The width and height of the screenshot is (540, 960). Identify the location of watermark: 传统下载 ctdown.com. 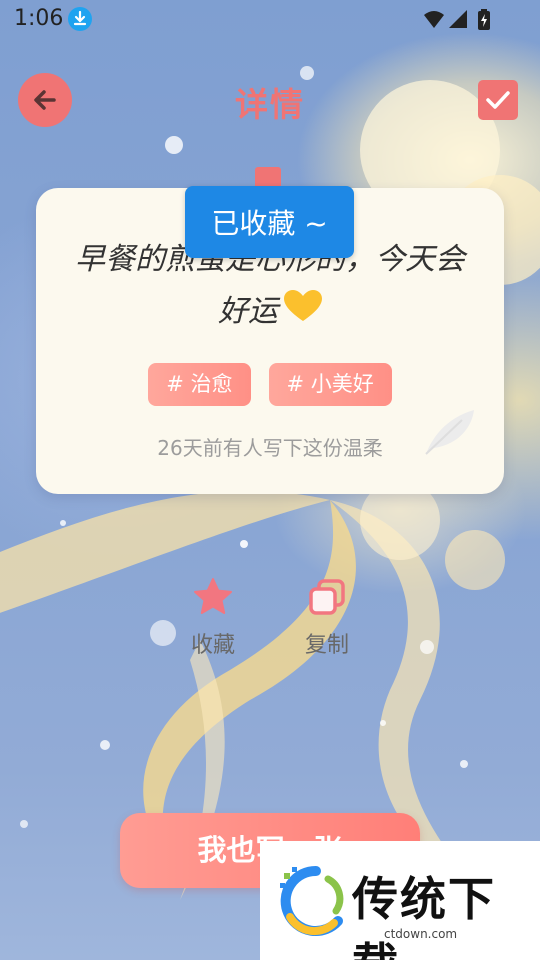
(400, 900).